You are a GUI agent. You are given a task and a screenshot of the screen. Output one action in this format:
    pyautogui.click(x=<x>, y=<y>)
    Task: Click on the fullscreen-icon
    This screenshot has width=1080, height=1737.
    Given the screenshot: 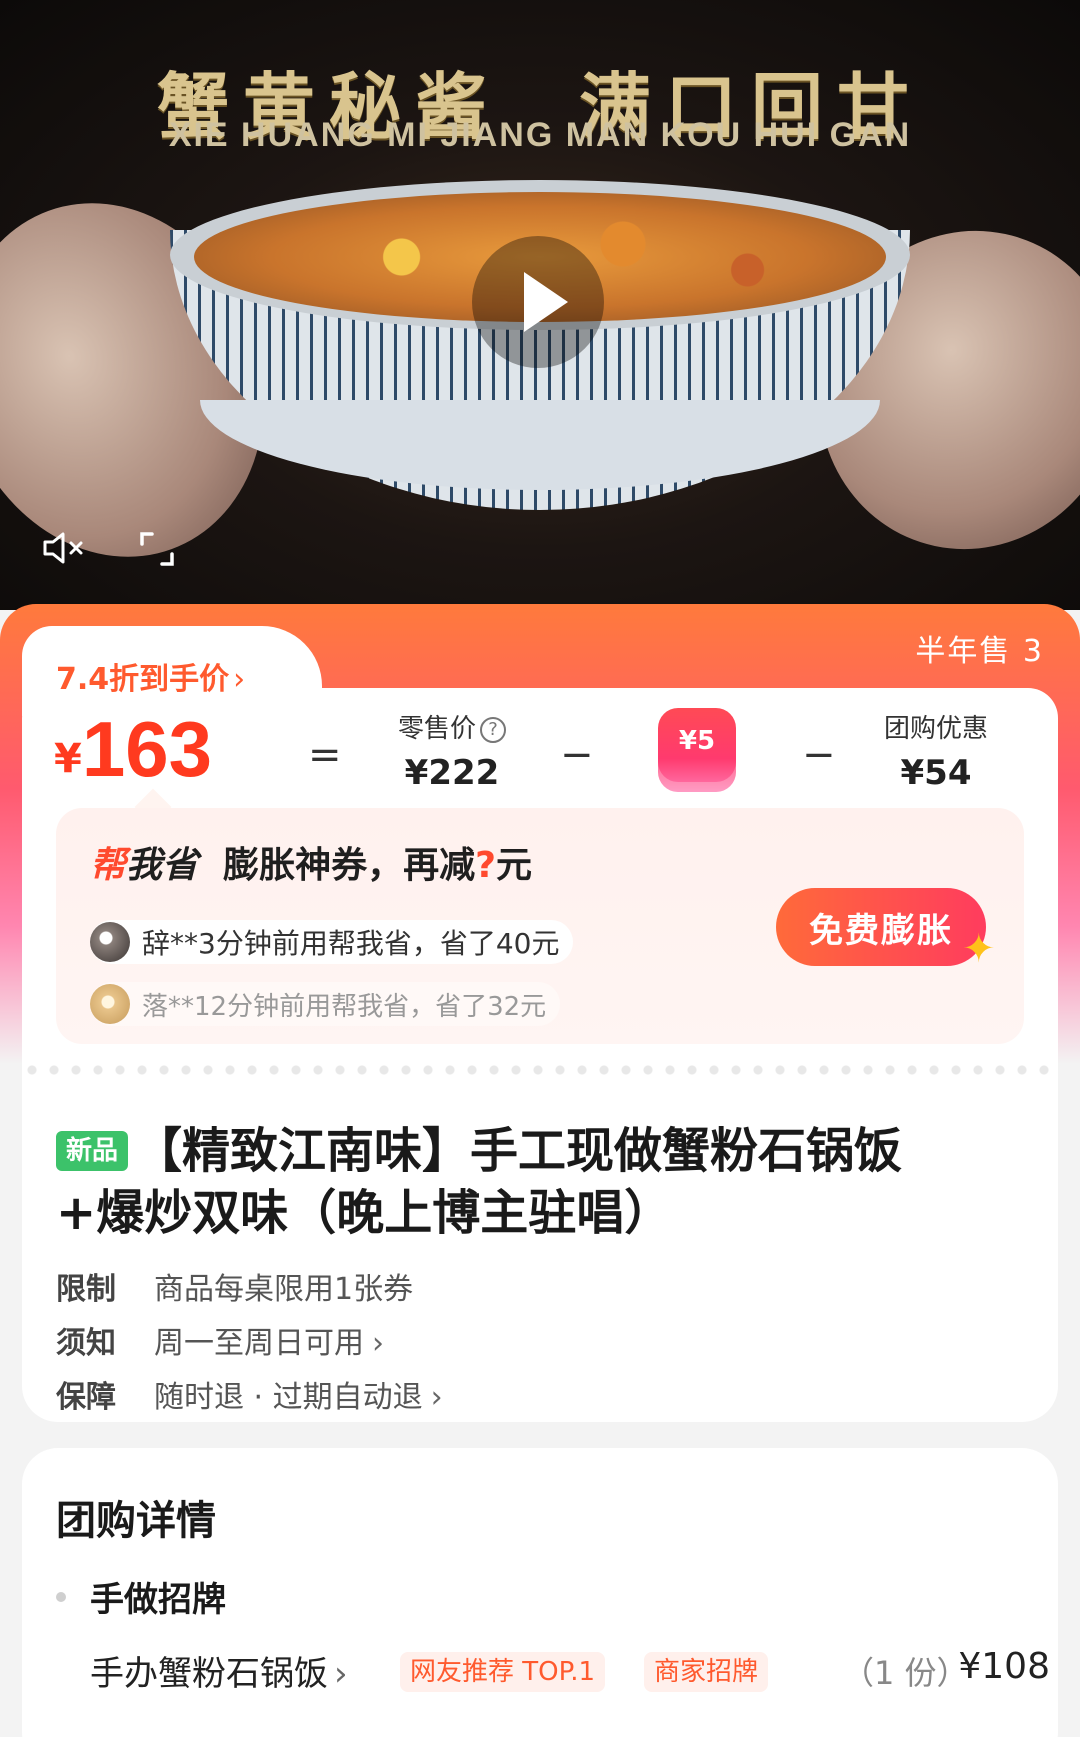 What is the action you would take?
    pyautogui.click(x=157, y=549)
    